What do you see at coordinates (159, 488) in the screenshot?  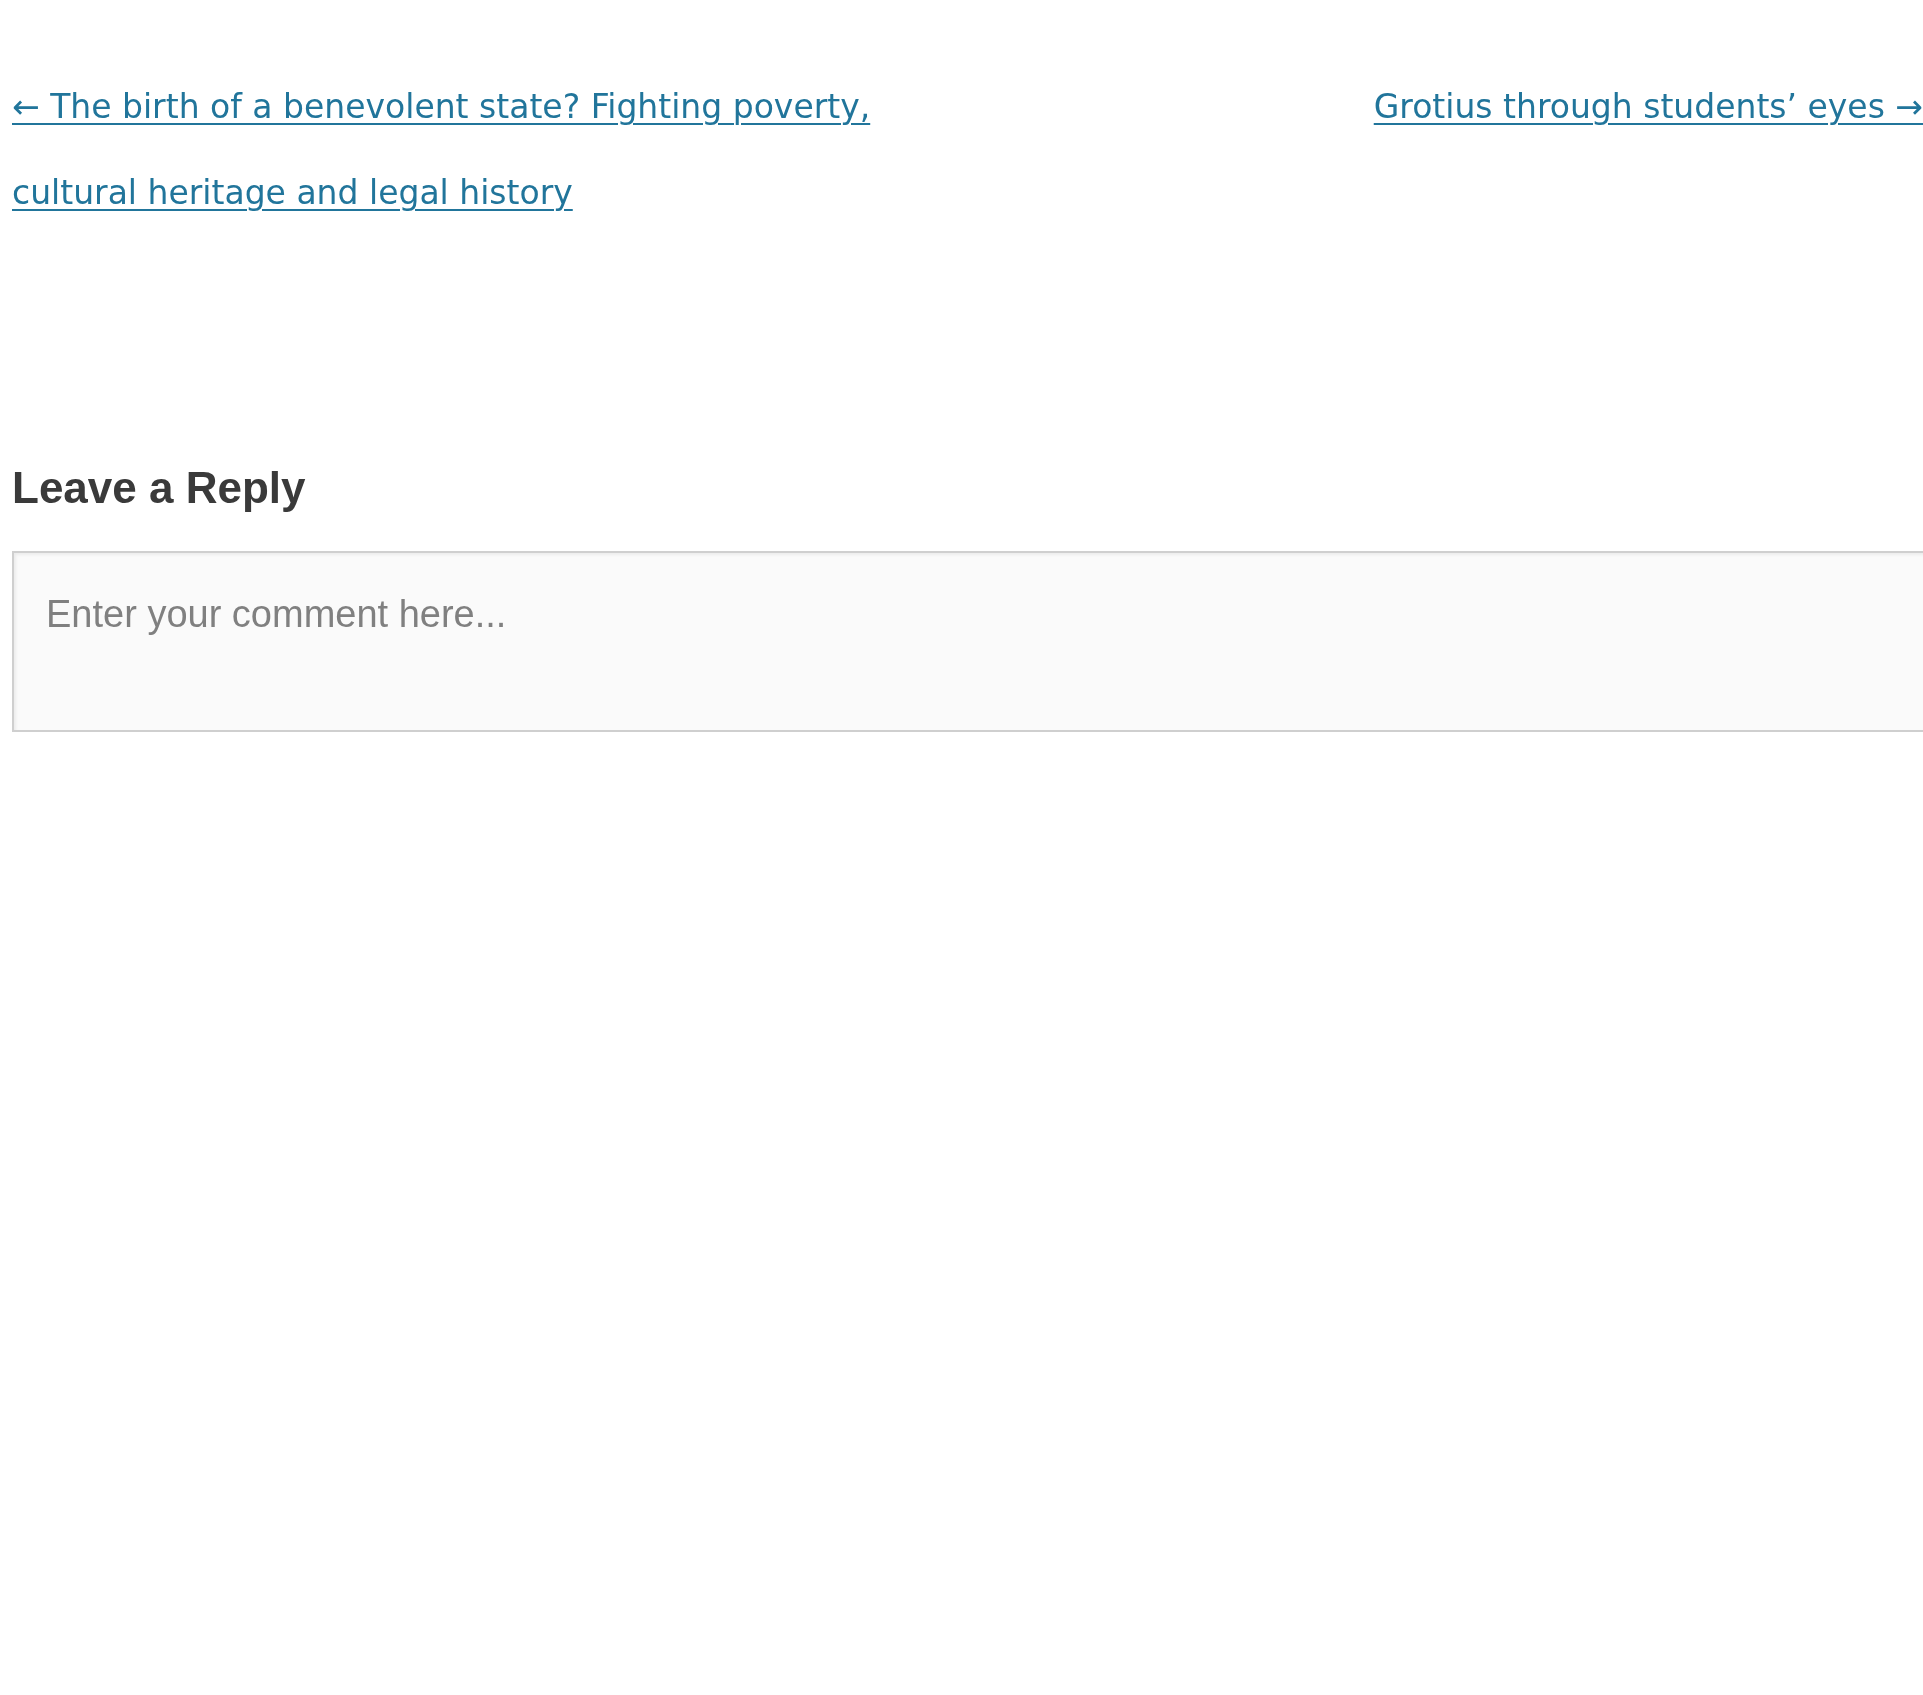 I see `reply-heading: Leave a Reply` at bounding box center [159, 488].